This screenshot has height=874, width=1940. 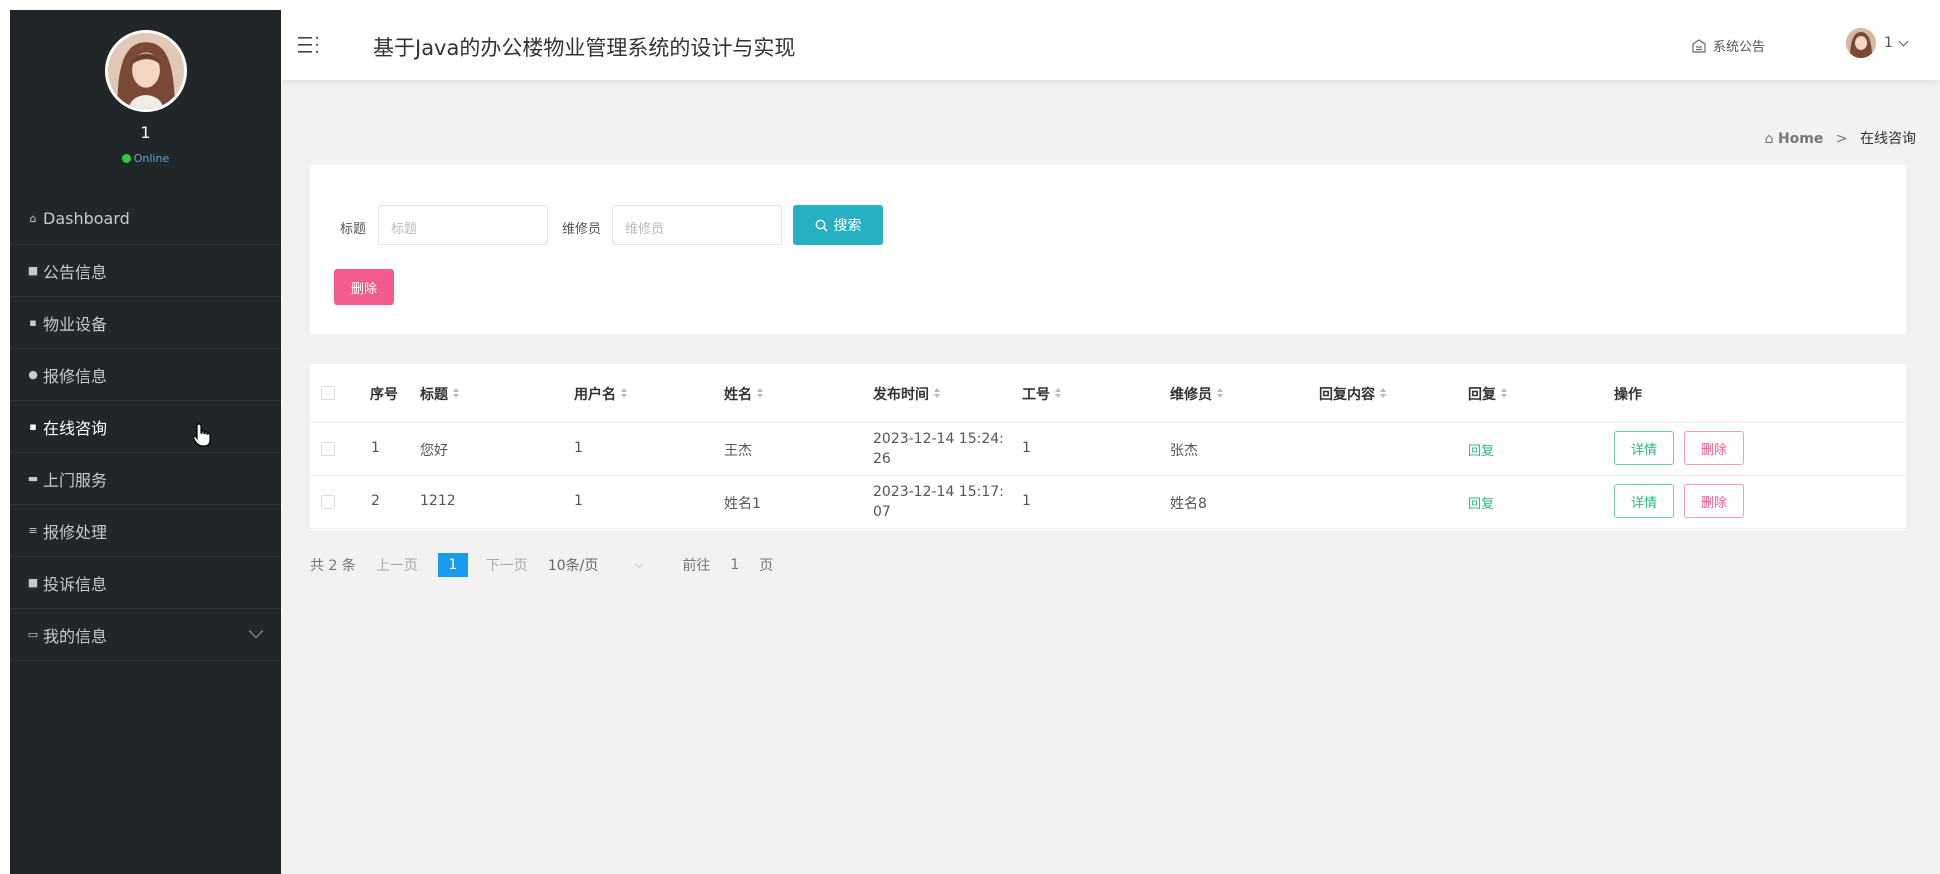 What do you see at coordinates (1036, 395) in the screenshot?
I see `col-job-no-label: 工号` at bounding box center [1036, 395].